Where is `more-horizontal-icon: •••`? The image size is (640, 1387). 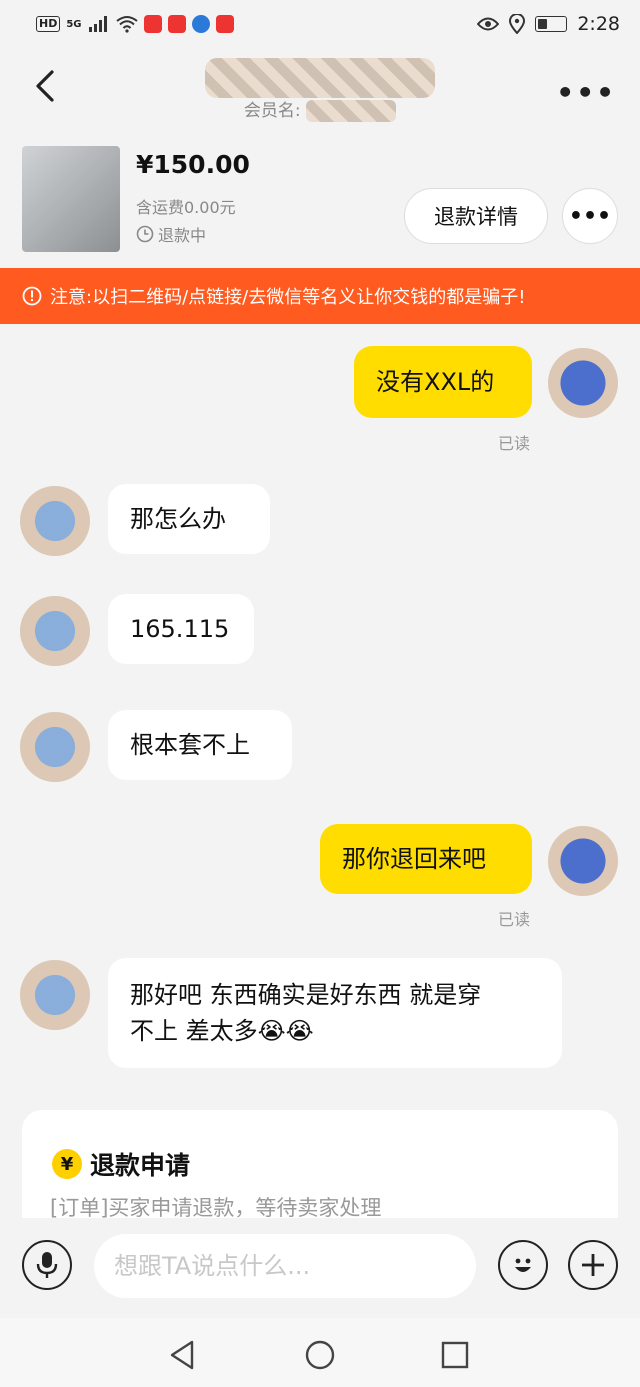 more-horizontal-icon: ••• is located at coordinates (586, 92).